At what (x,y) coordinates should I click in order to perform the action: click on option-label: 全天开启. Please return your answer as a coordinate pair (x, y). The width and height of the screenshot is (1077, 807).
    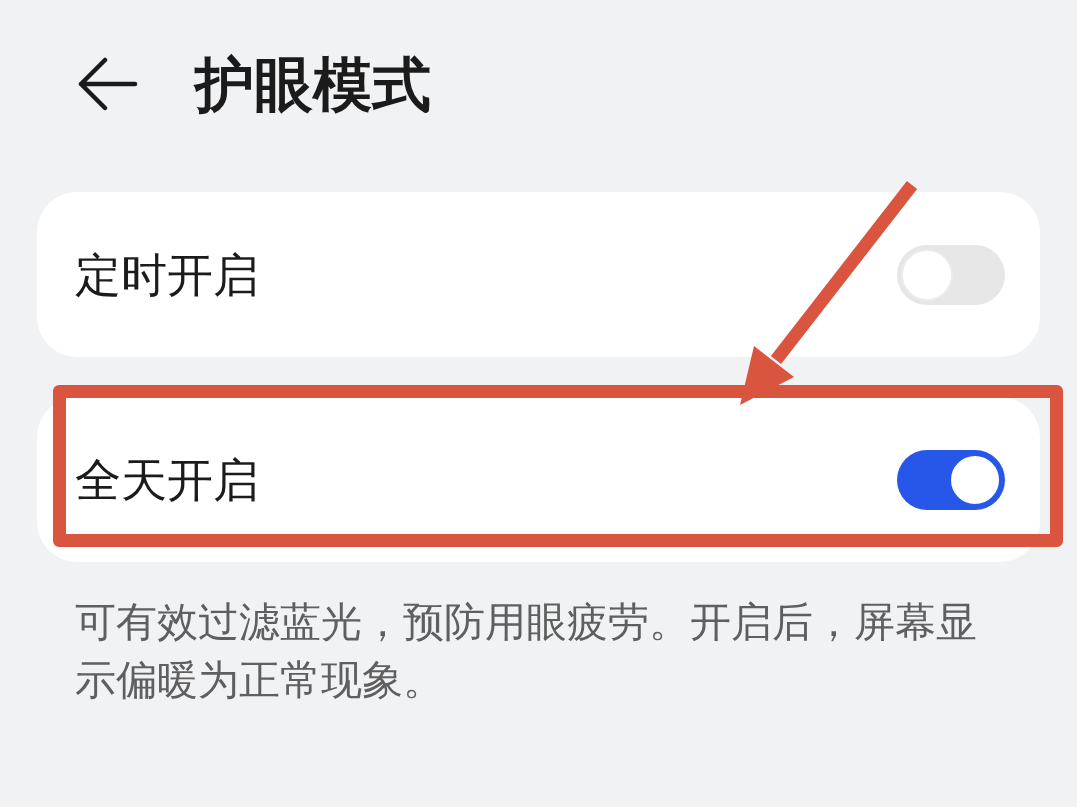
    Looking at the image, I should click on (167, 479).